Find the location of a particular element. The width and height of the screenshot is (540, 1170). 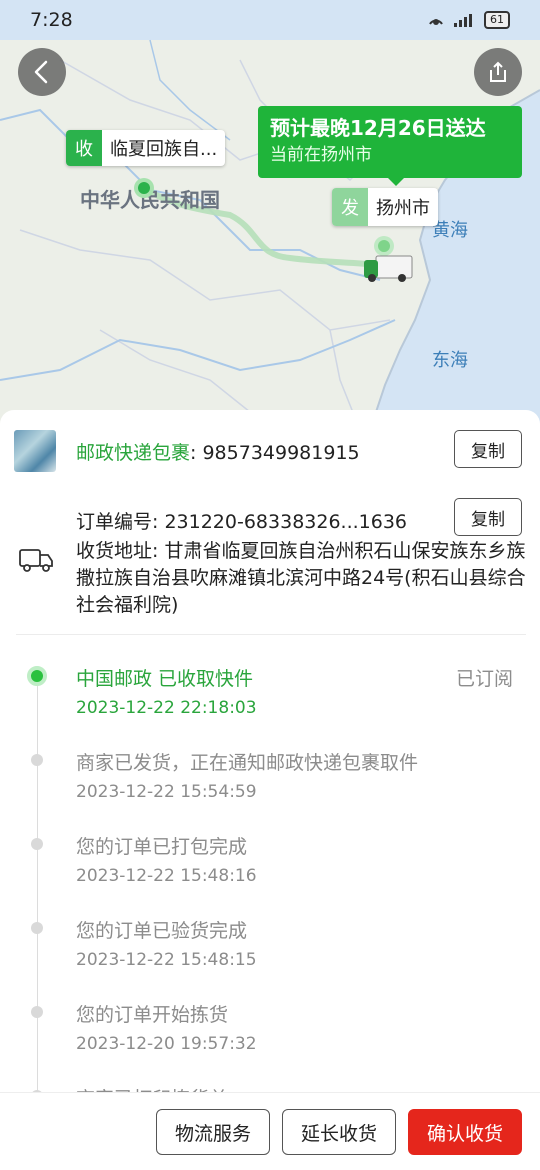

share-icon is located at coordinates (498, 71).